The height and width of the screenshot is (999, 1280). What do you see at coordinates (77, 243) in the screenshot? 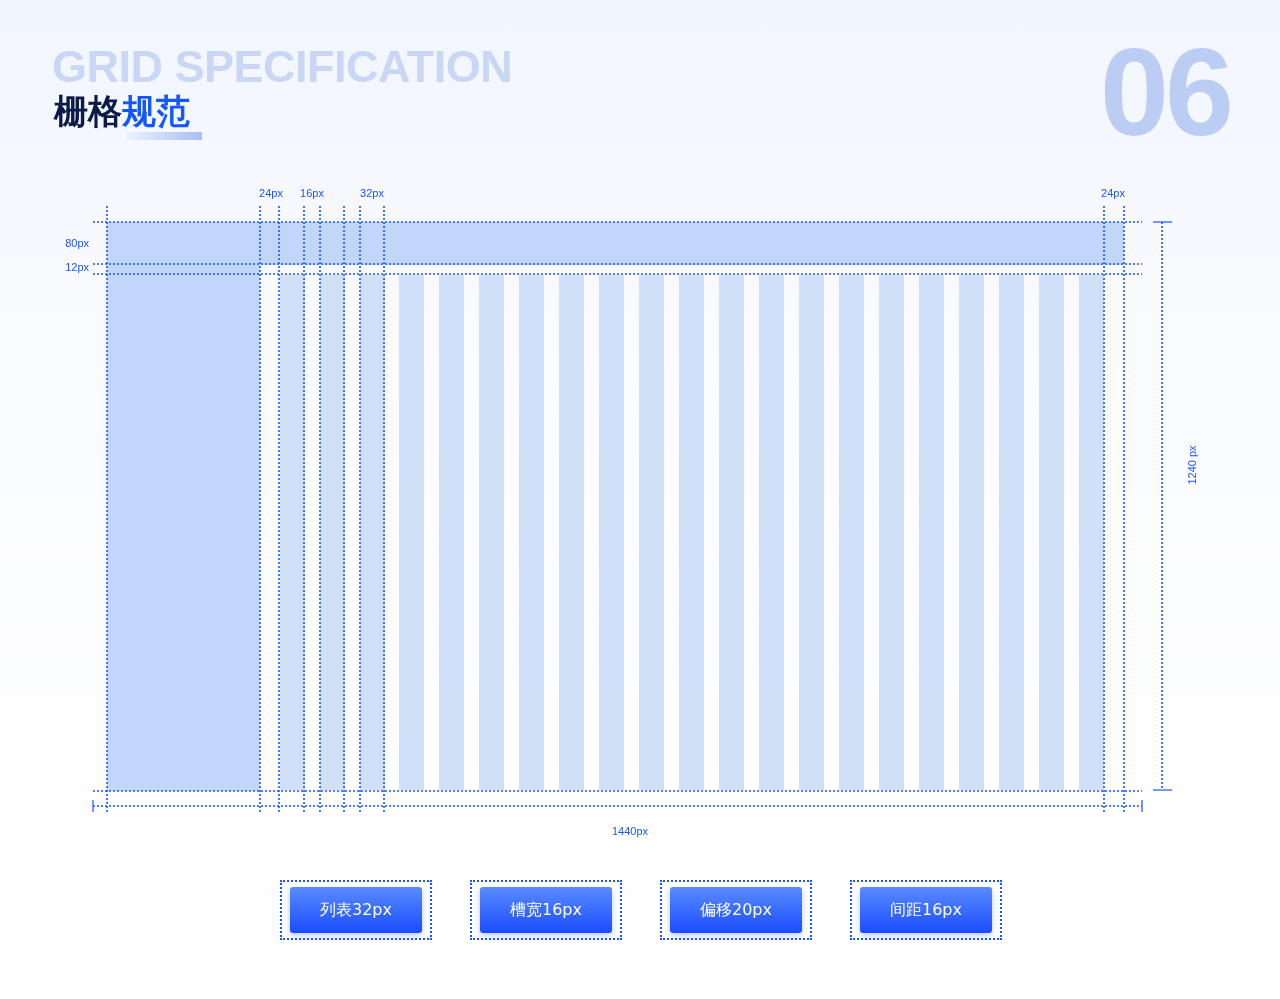
I see `dimension-label: 80px` at bounding box center [77, 243].